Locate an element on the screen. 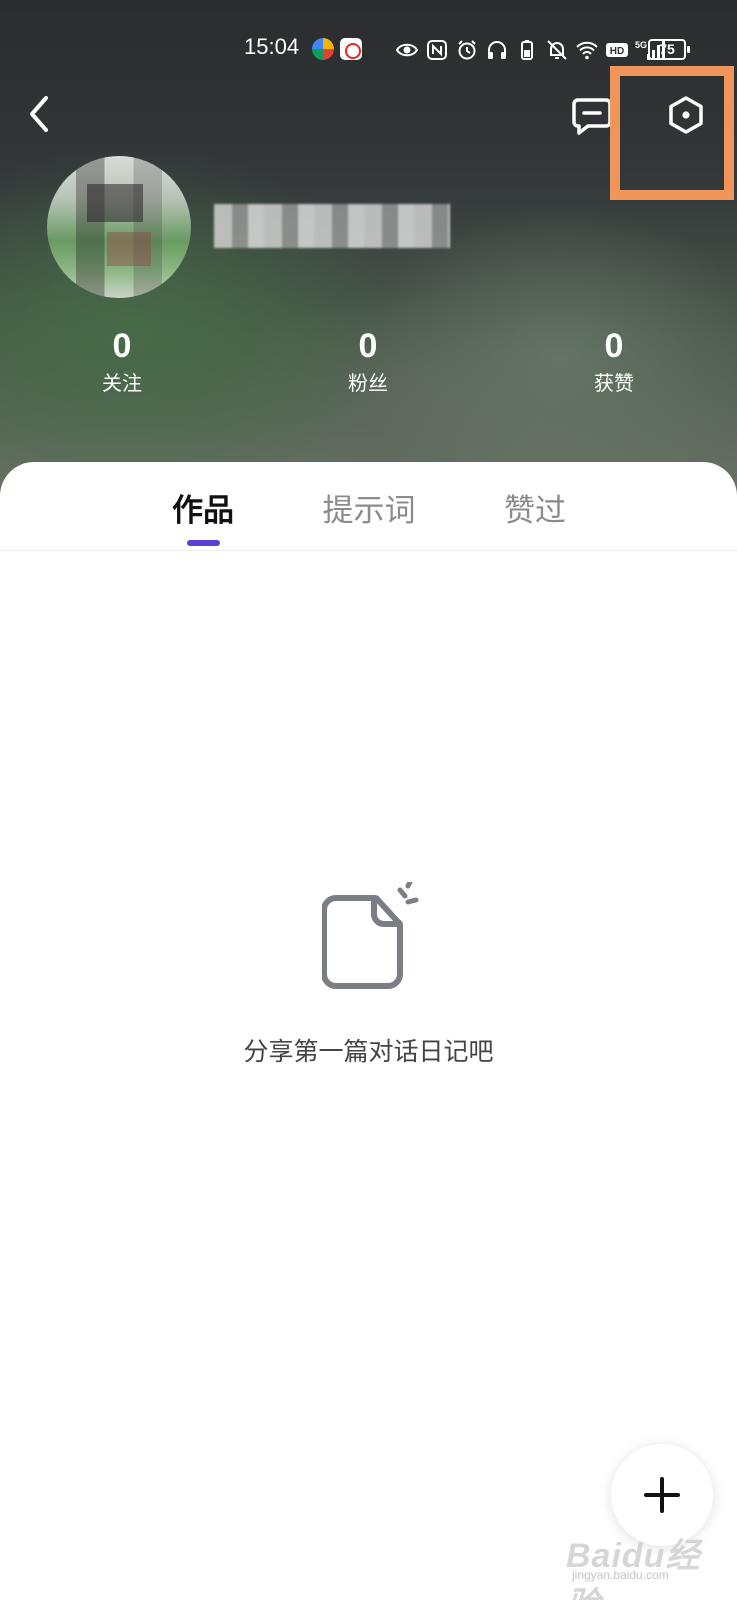 This screenshot has height=1600, width=737. username-redacted is located at coordinates (332, 226).